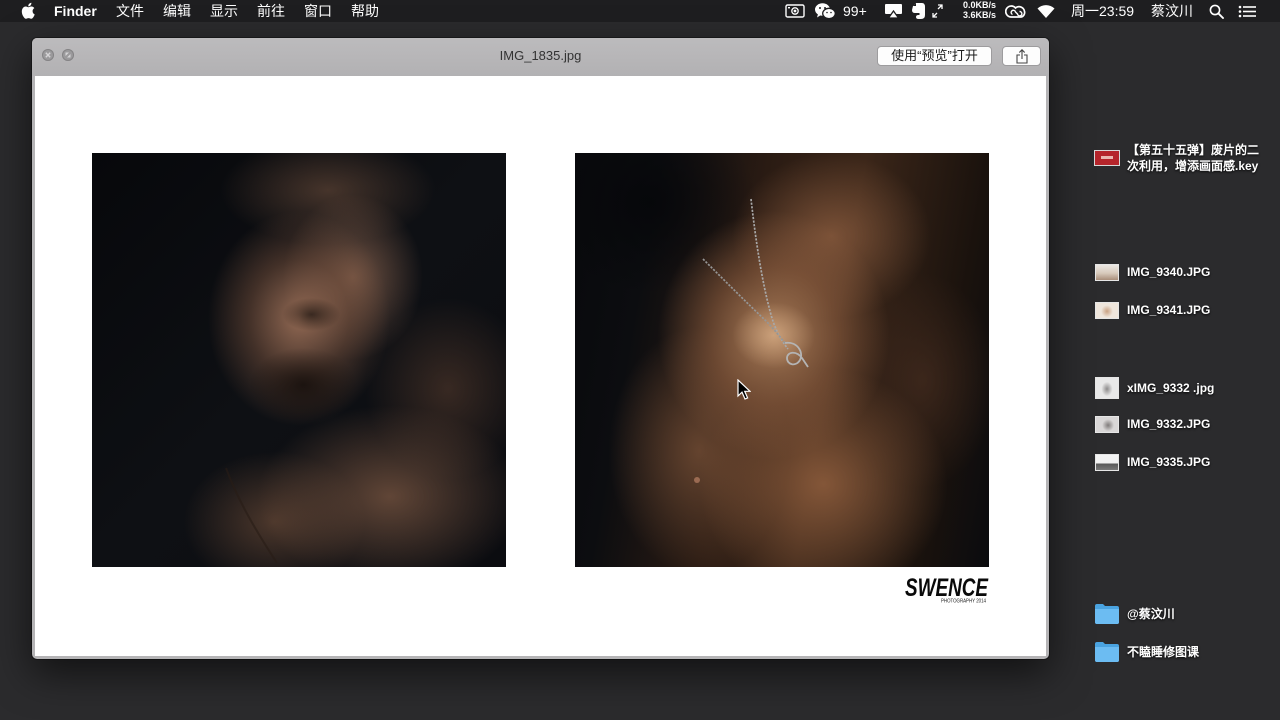 The image size is (1280, 720). I want to click on close-icon, so click(48, 55).